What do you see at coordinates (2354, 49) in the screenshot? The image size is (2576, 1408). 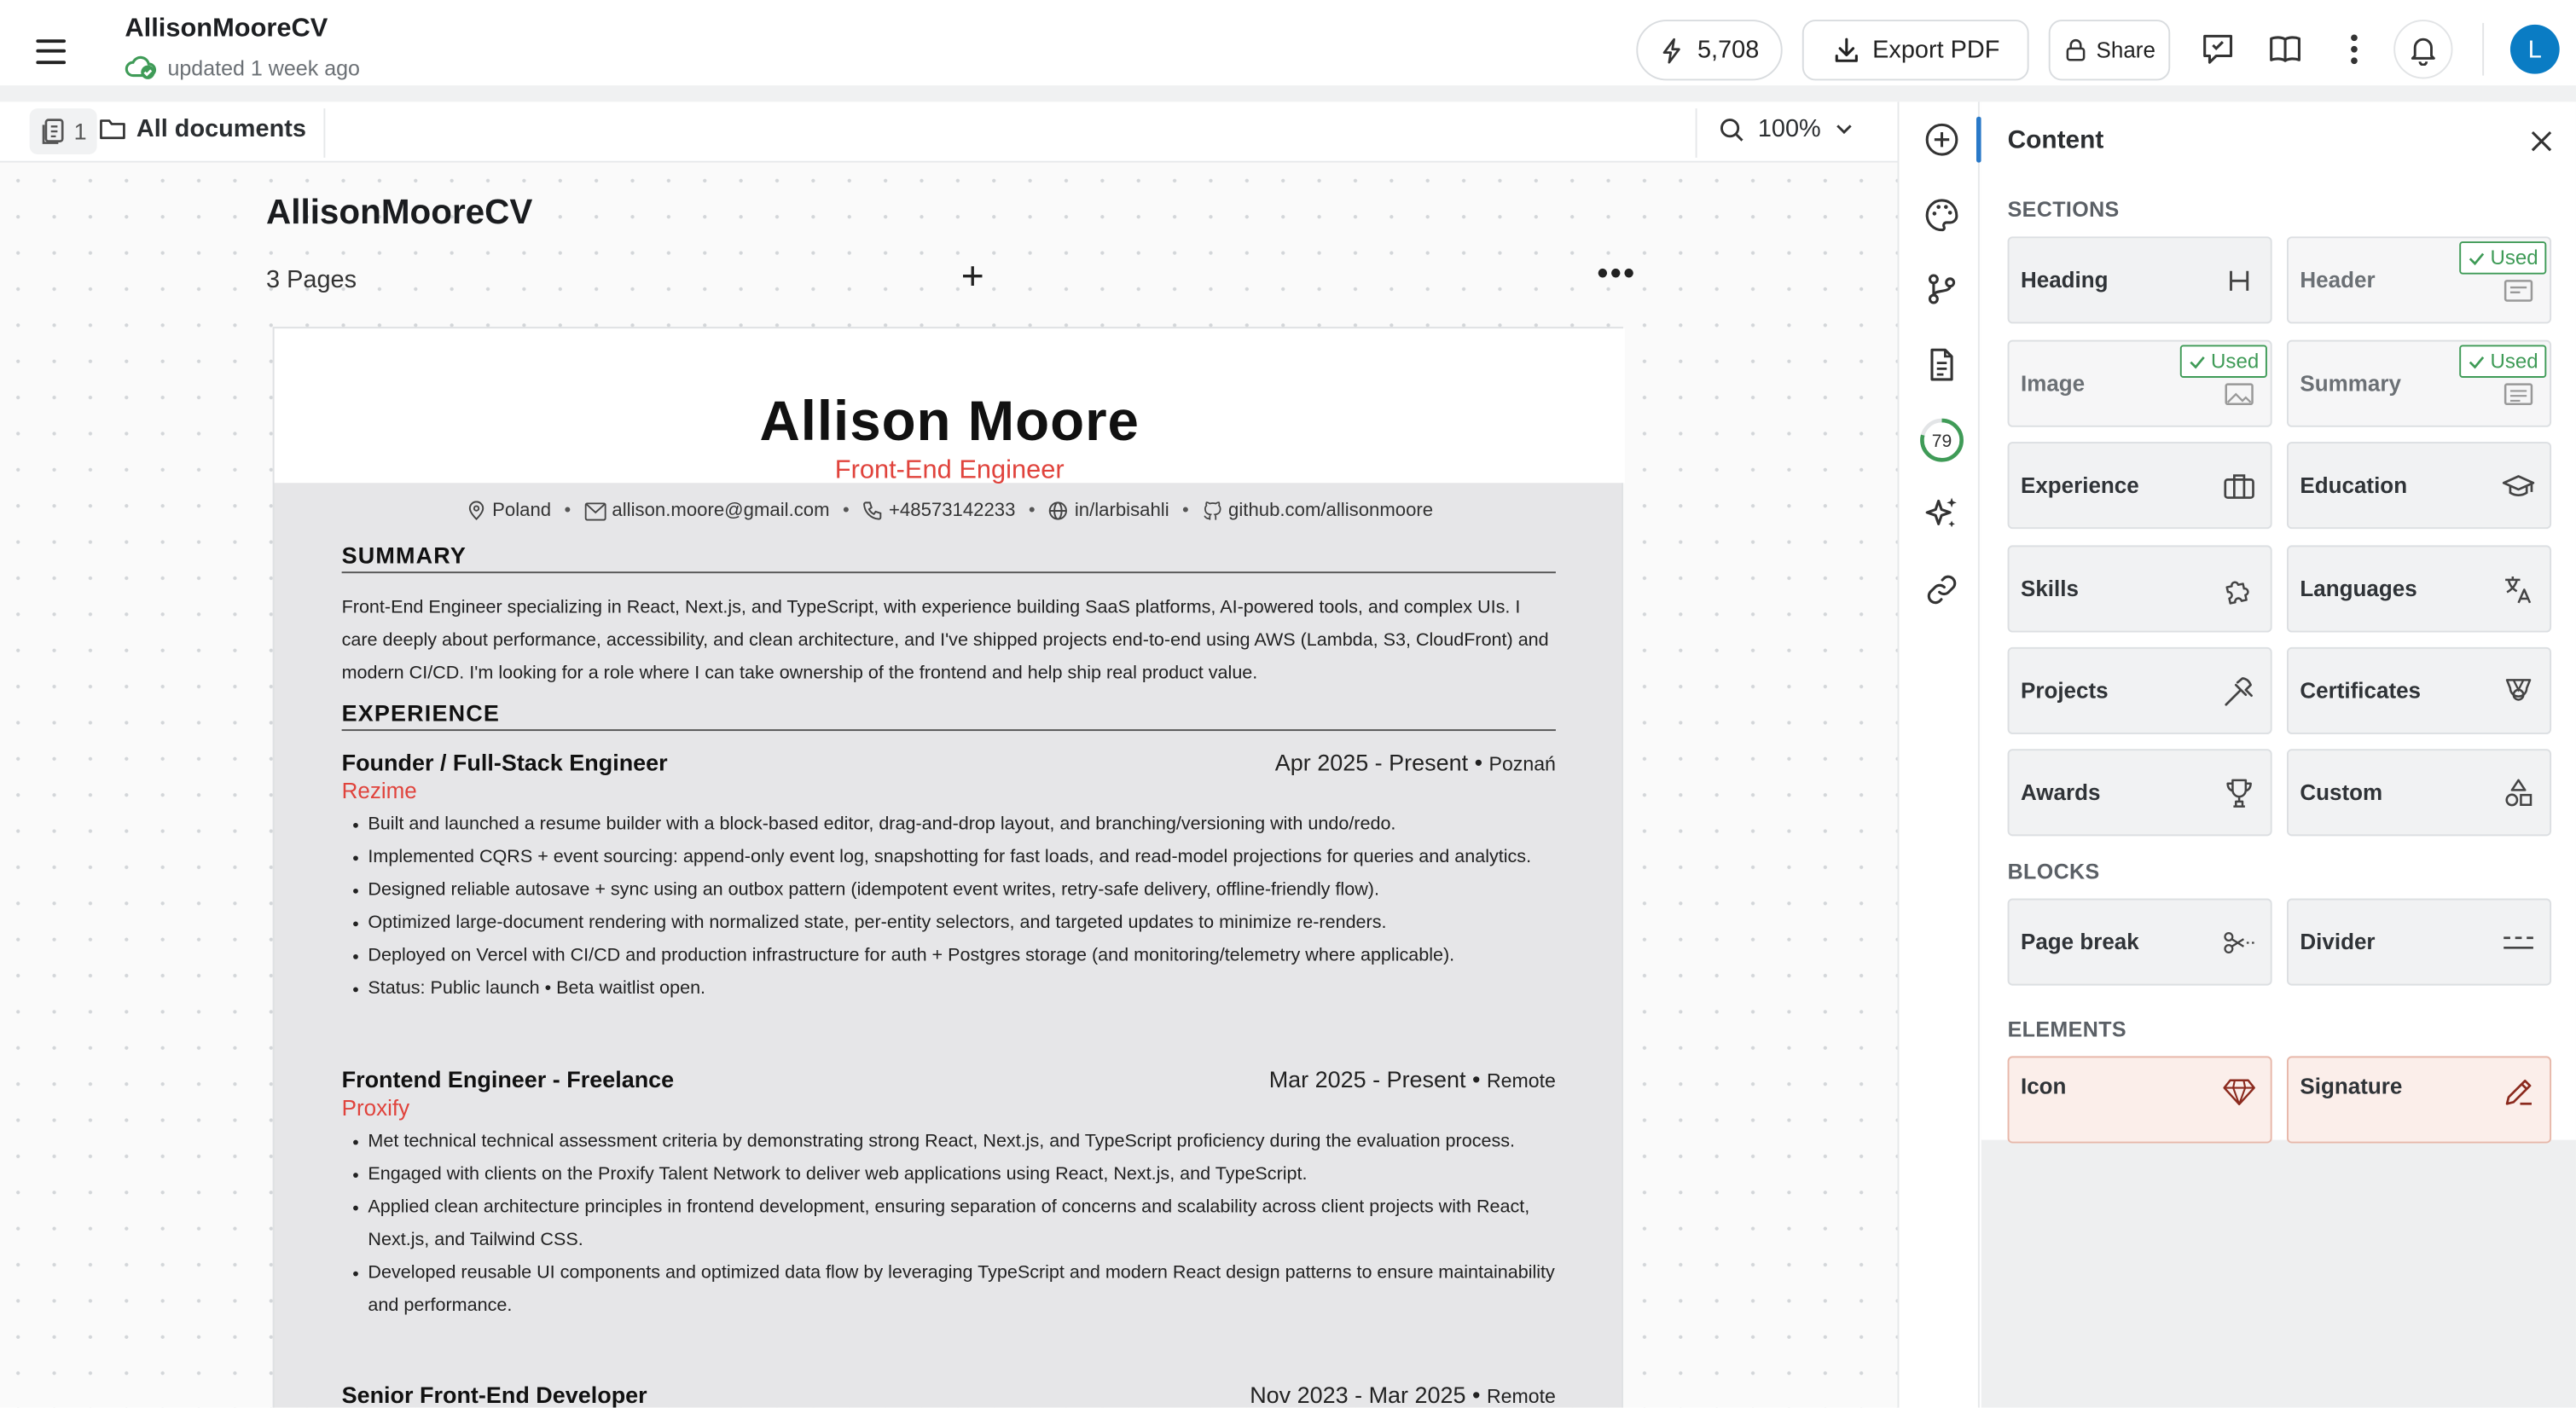 I see `more-vertical-icon` at bounding box center [2354, 49].